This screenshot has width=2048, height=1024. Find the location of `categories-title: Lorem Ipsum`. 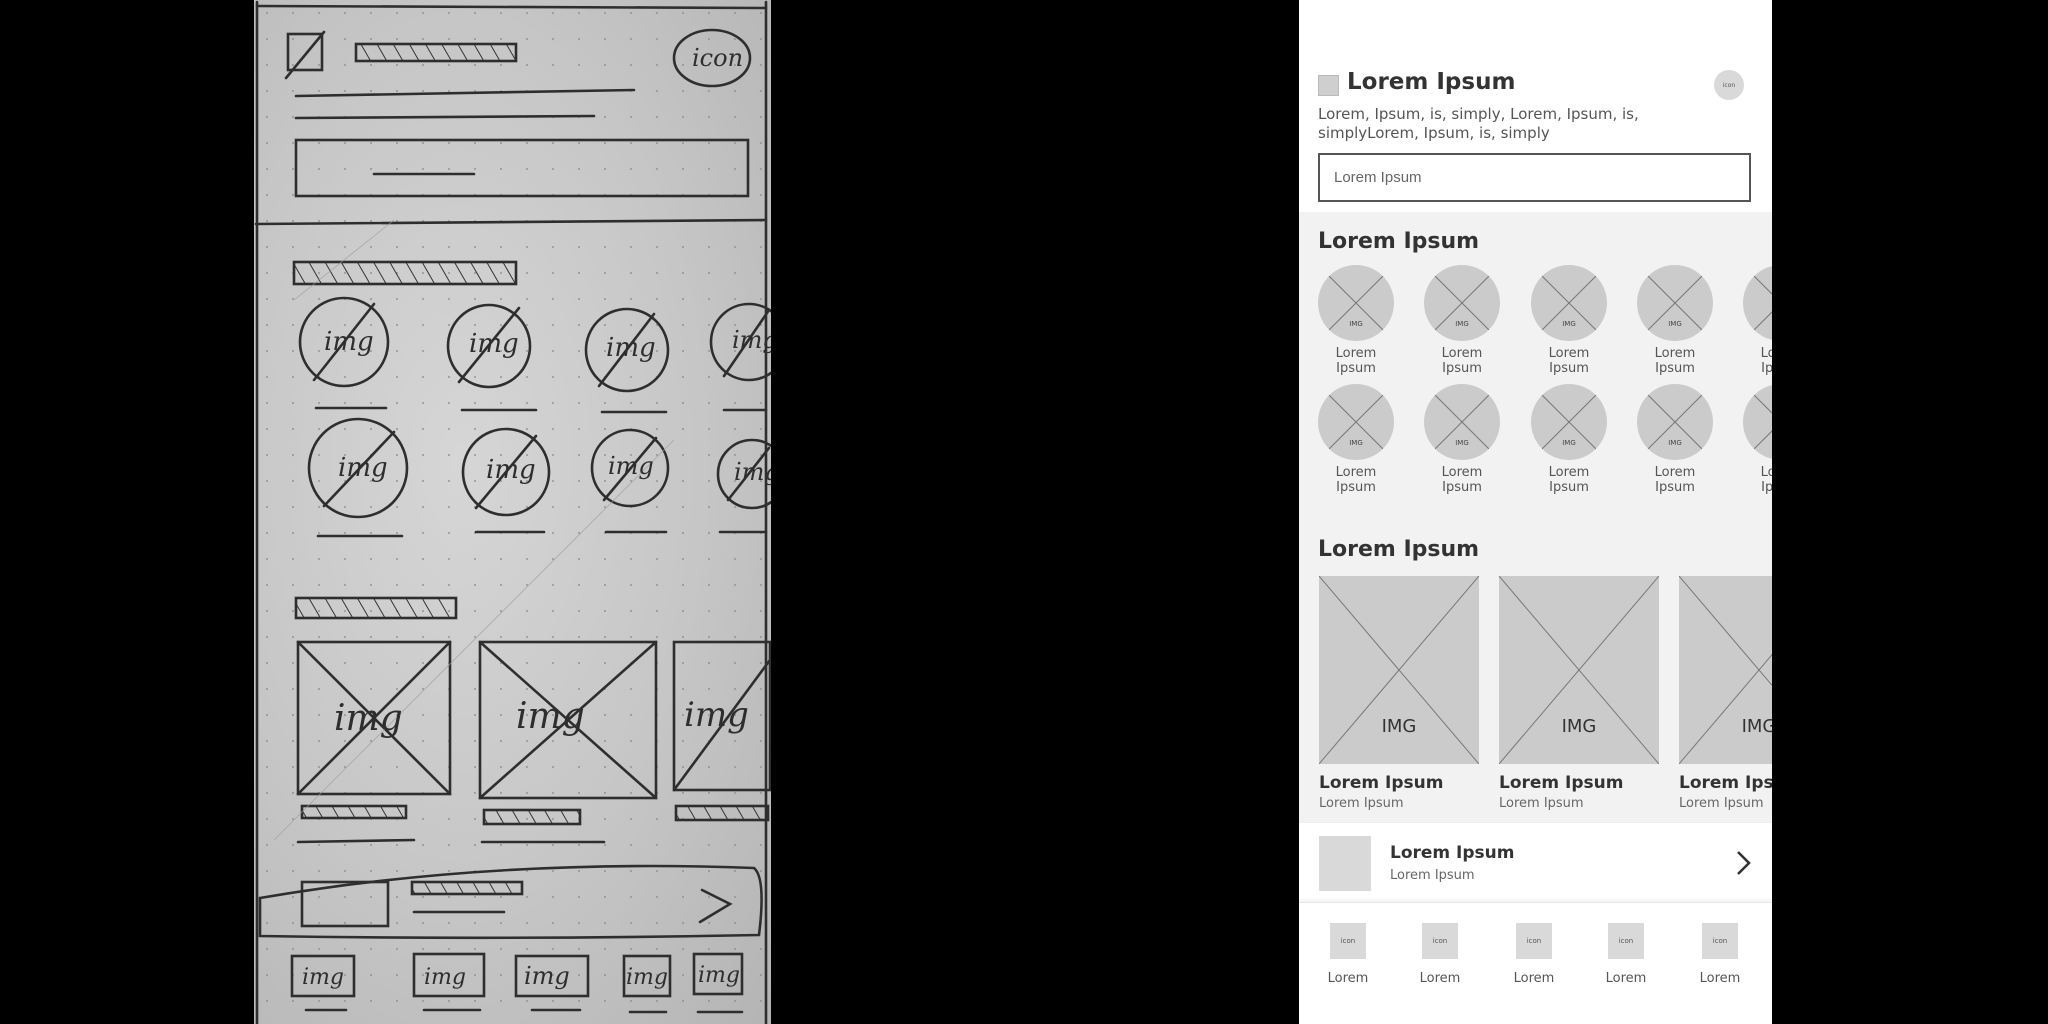

categories-title: Lorem Ipsum is located at coordinates (1399, 241).